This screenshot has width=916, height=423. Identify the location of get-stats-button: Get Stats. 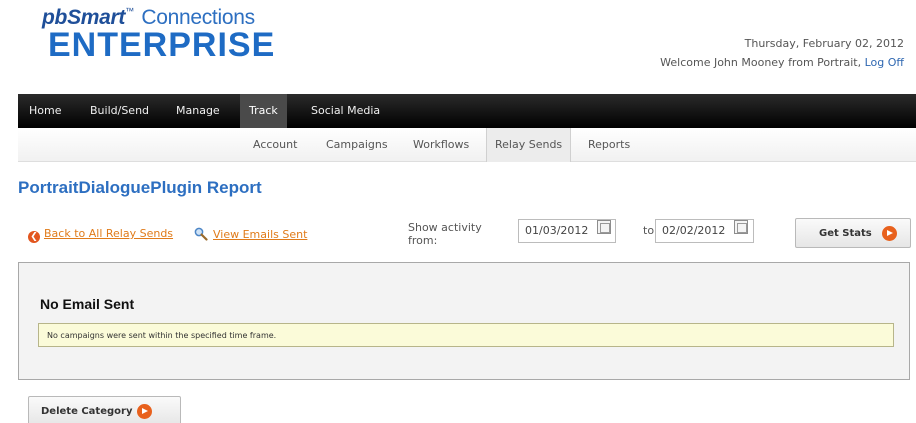
(853, 233).